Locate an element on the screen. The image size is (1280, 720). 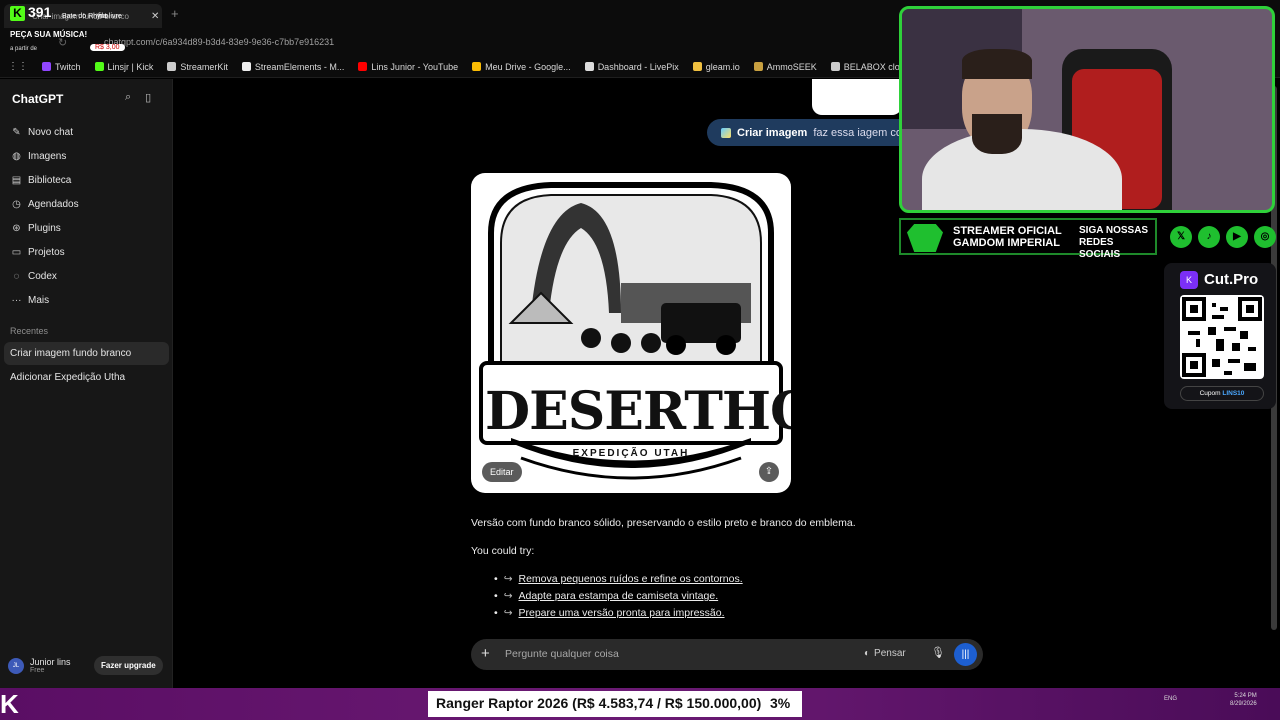
gamdom-logo-icon is located at coordinates (925, 238).